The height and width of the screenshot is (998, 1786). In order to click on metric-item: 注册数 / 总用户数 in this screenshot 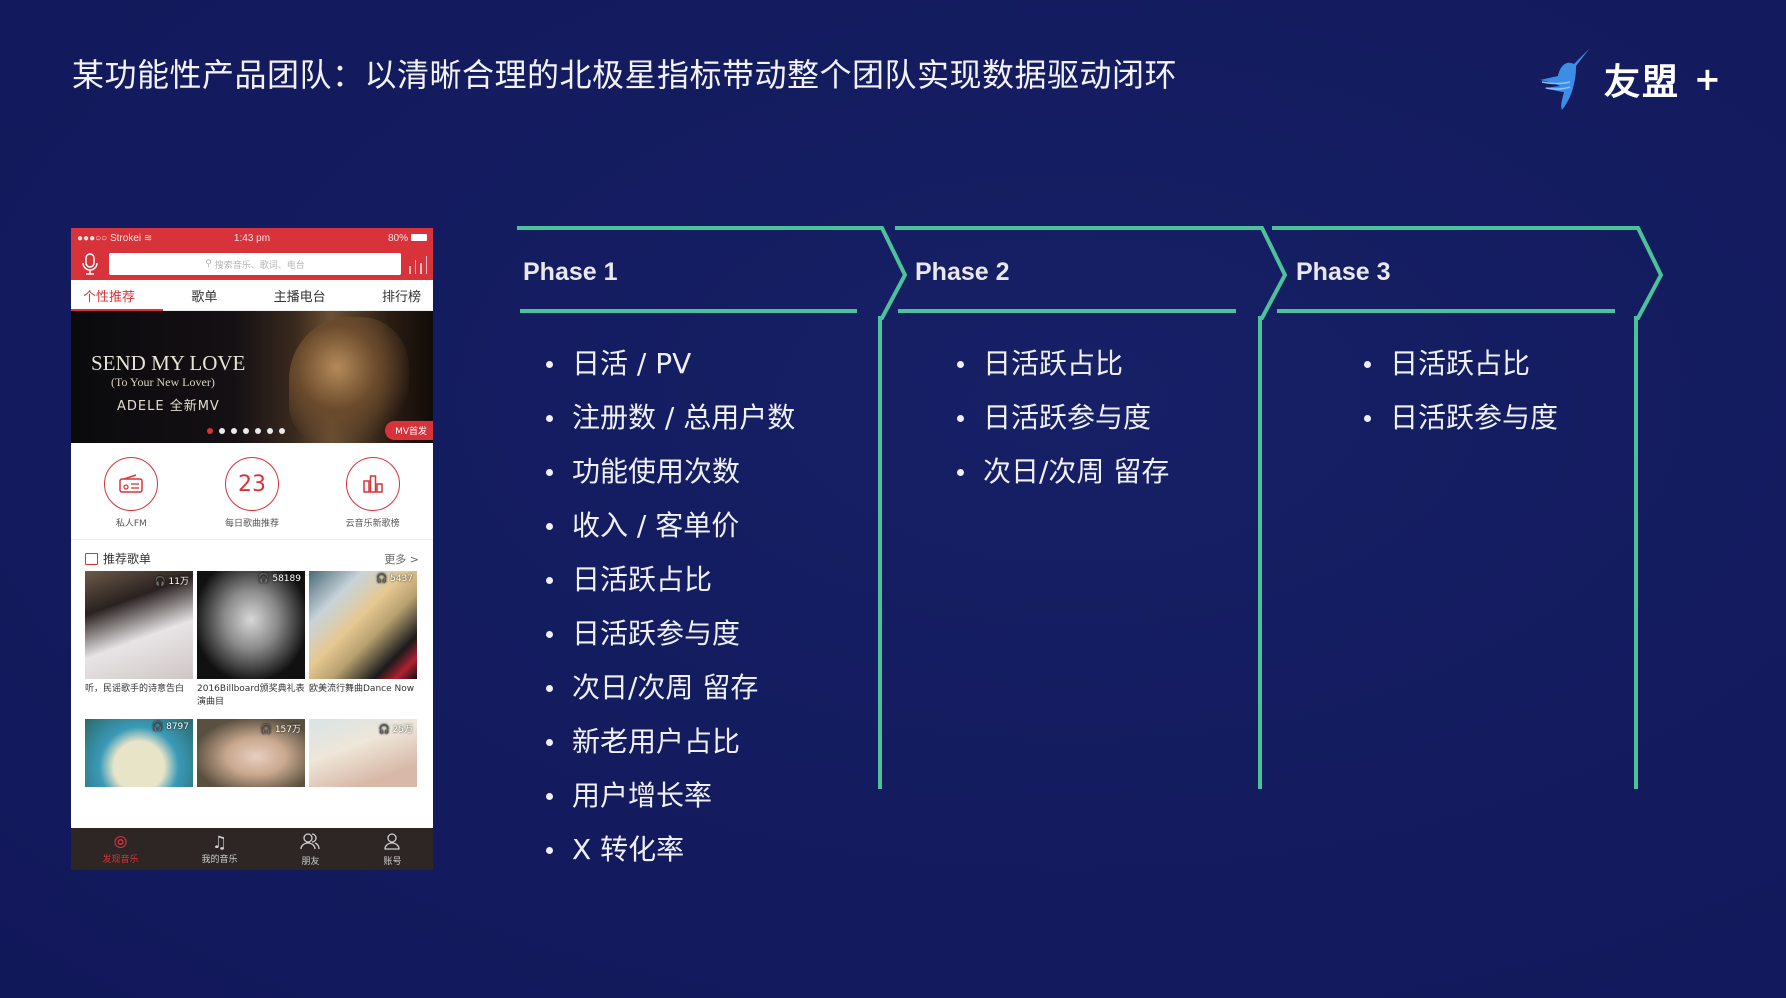, I will do `click(670, 418)`.